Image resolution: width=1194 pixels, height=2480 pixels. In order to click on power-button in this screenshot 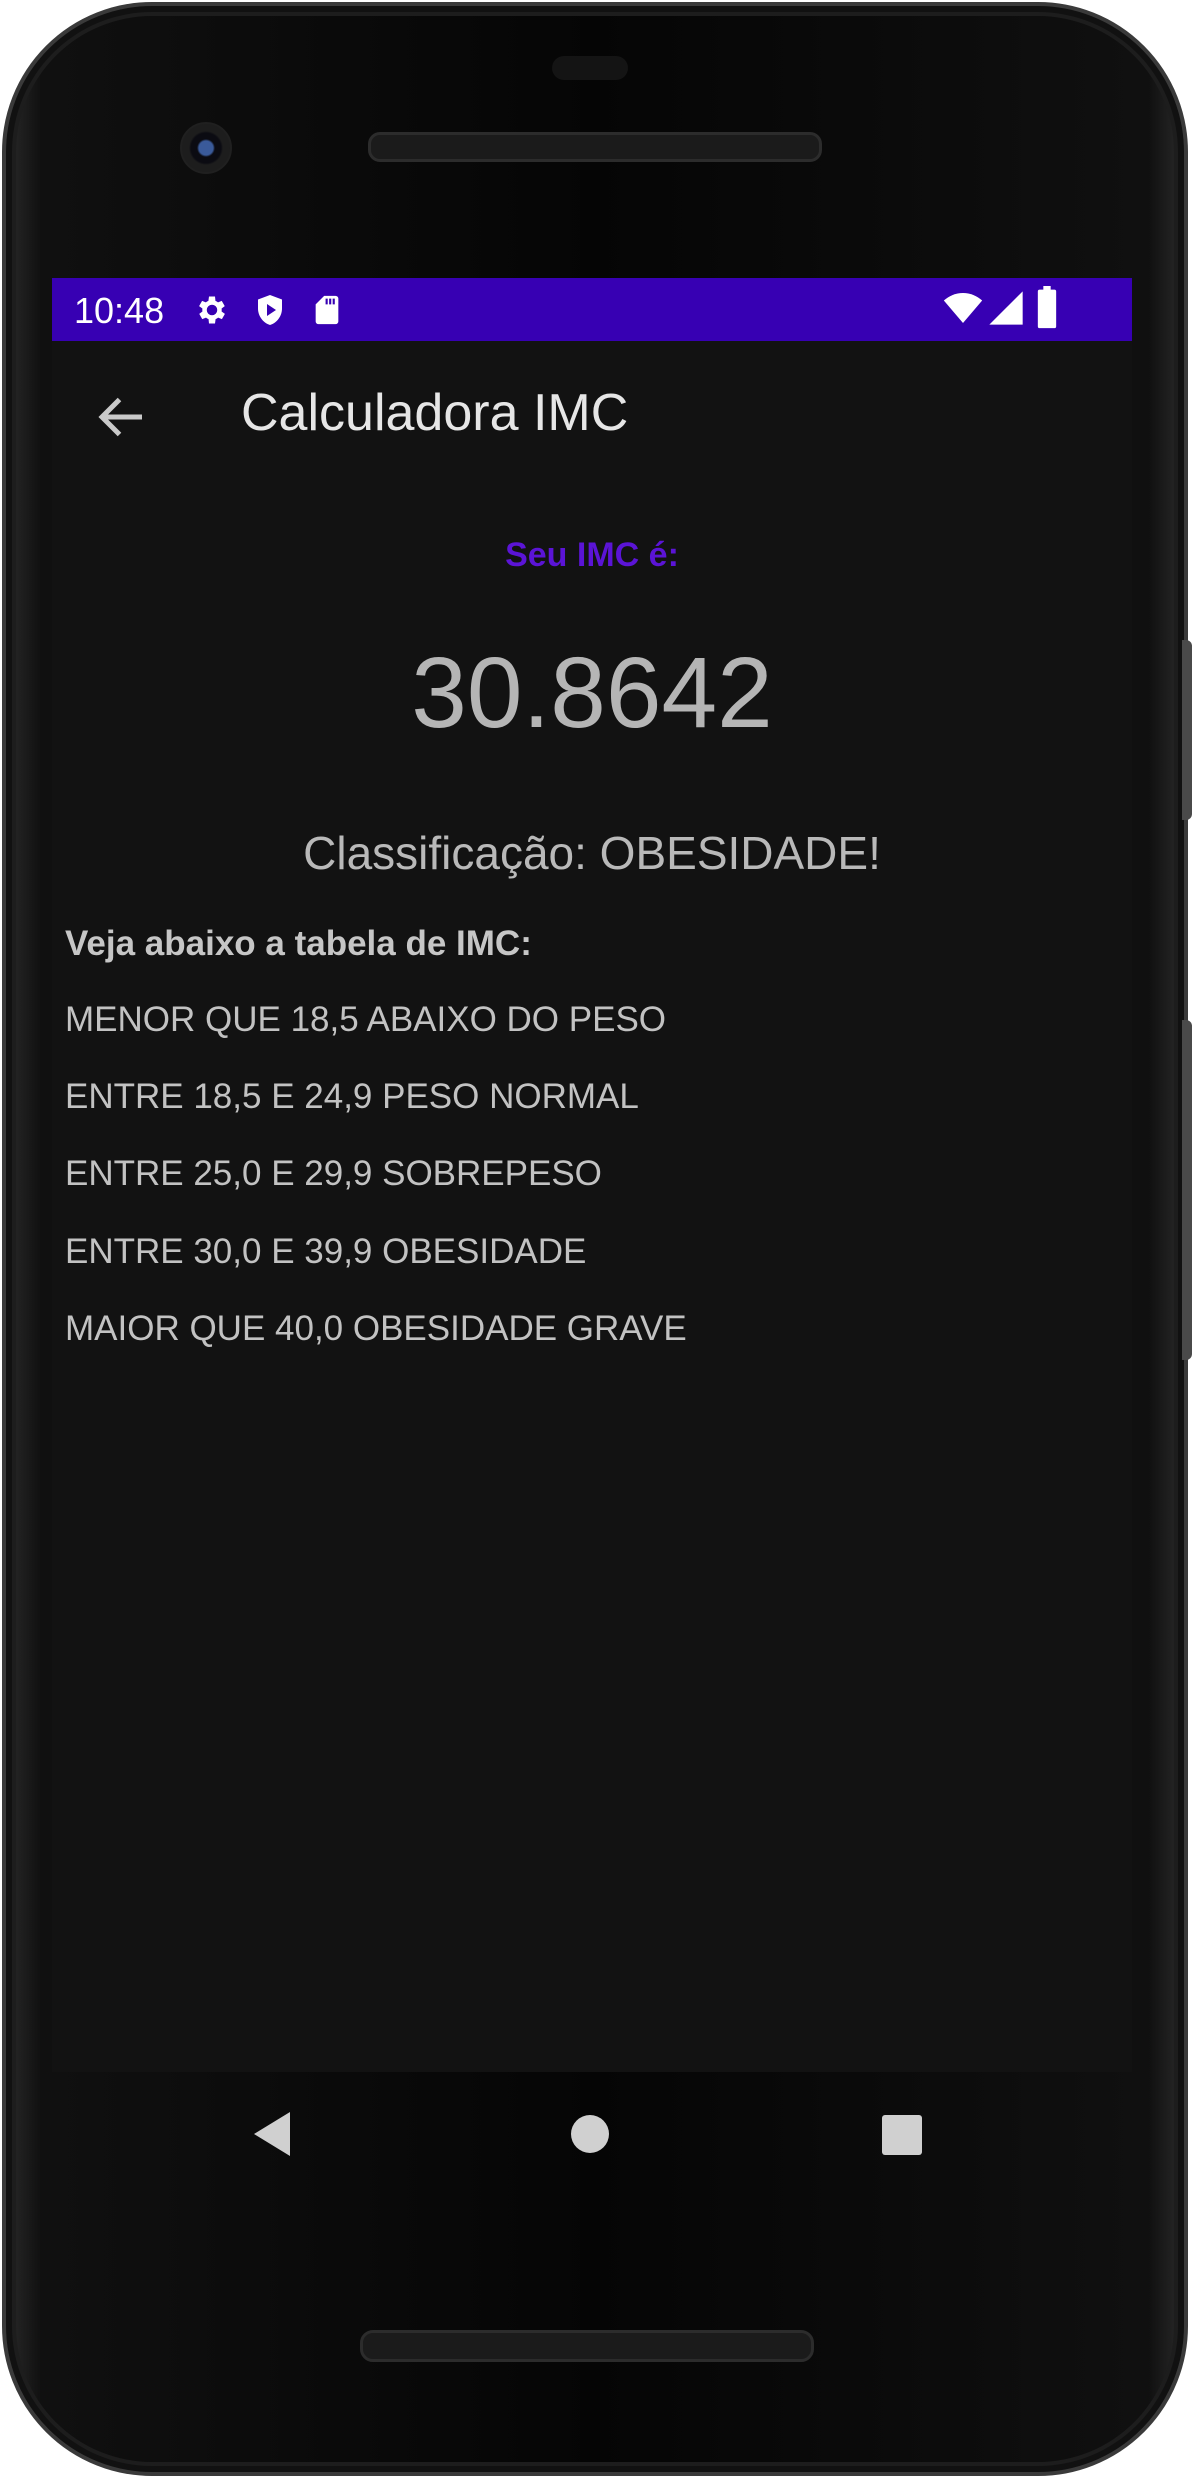, I will do `click(1187, 730)`.